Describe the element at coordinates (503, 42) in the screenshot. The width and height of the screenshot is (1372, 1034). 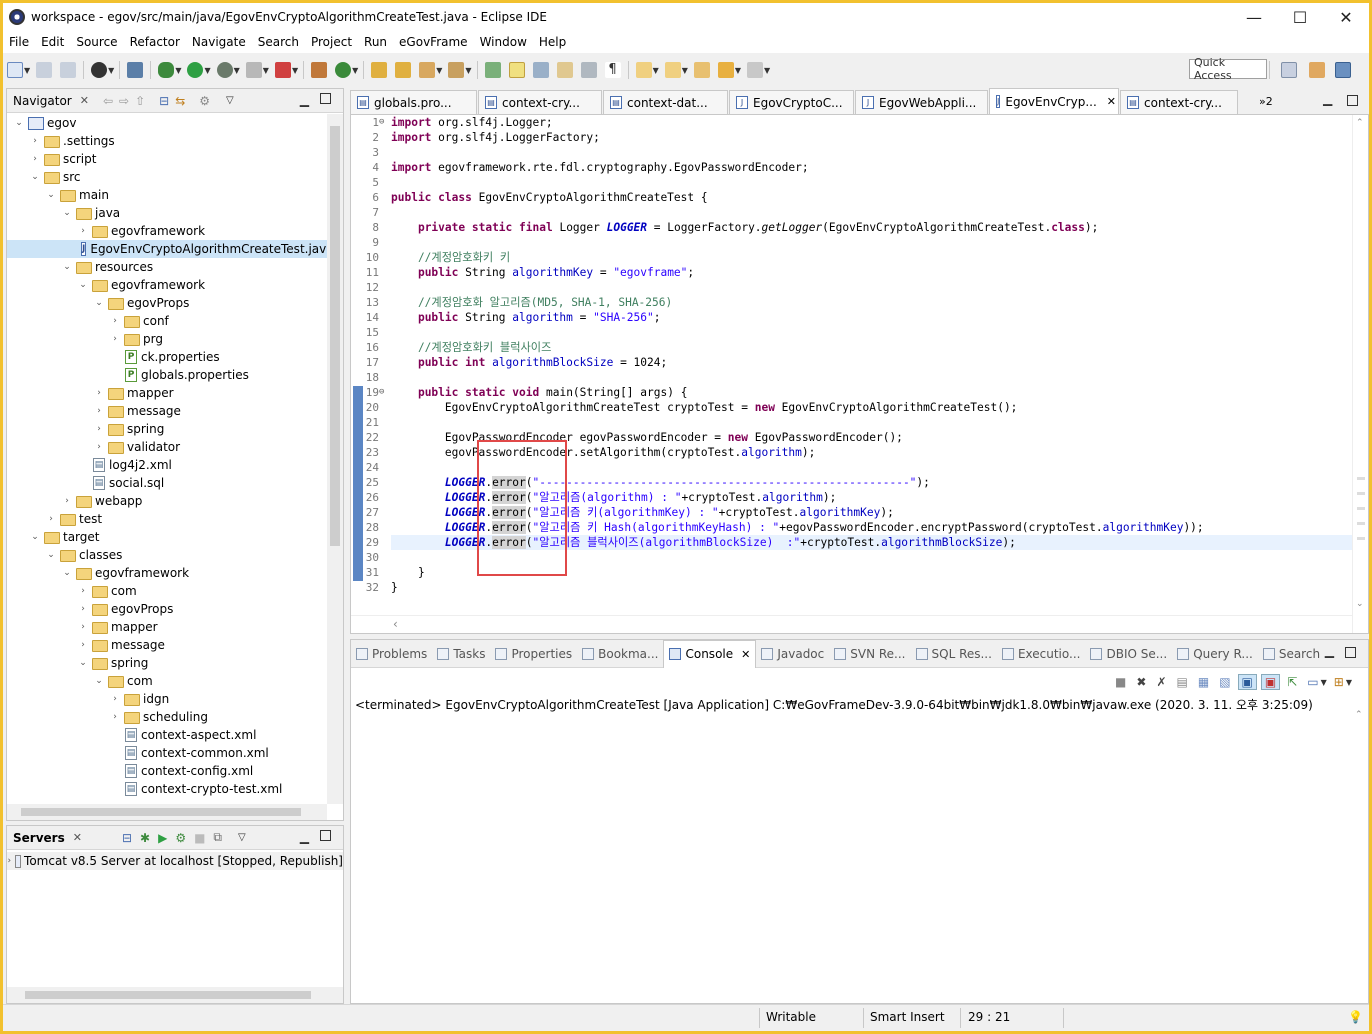
I see `menu-window: Window` at that location.